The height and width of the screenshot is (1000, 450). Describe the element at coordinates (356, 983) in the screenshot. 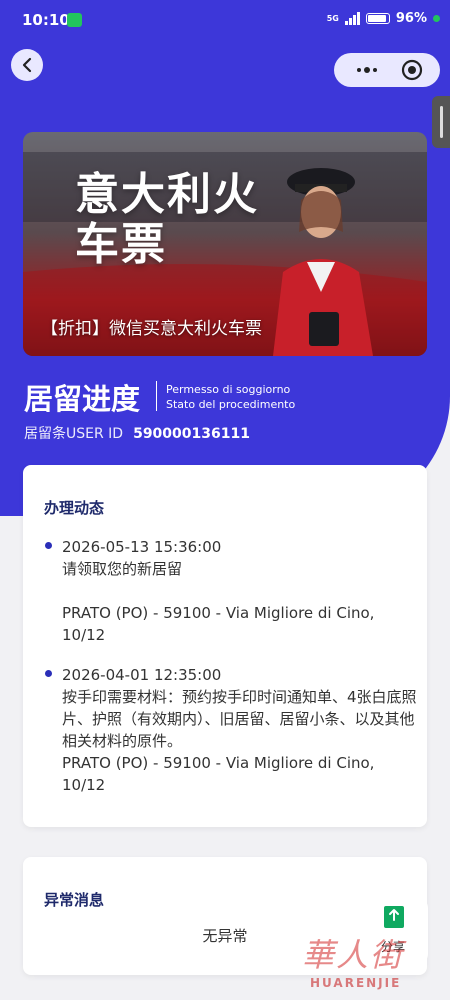

I see `watermark-text: HUARENJIE` at that location.